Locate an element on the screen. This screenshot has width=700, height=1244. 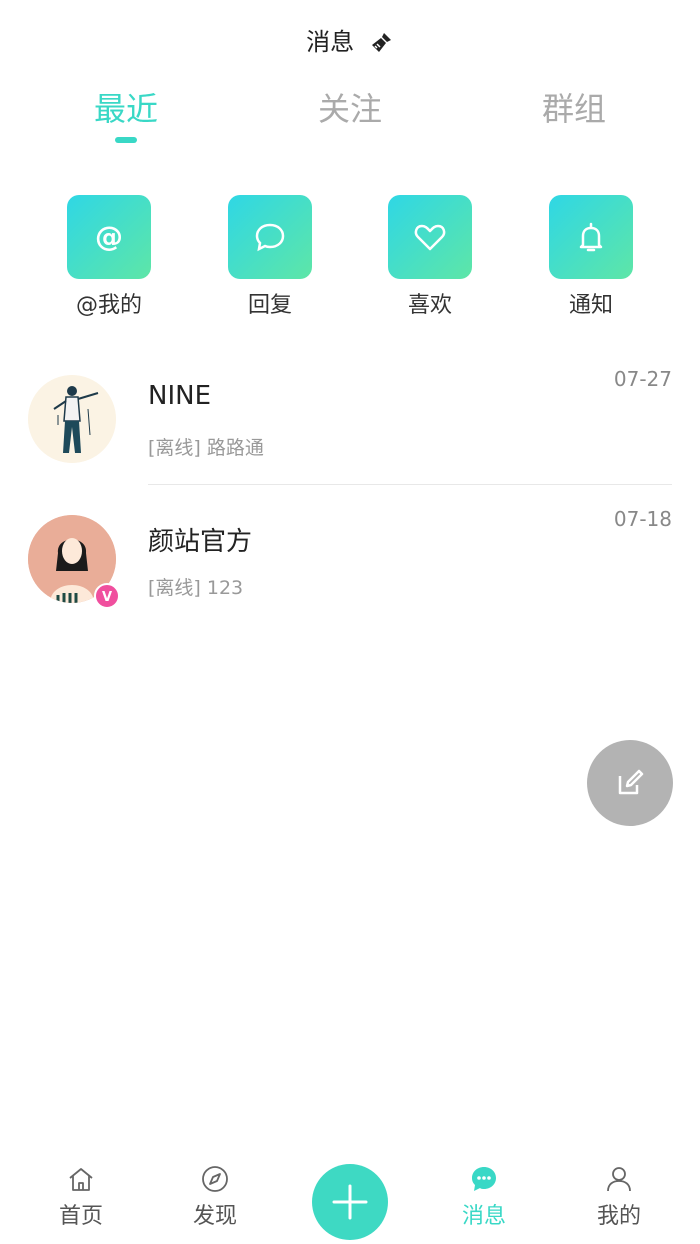
plus-icon is located at coordinates (350, 1202).